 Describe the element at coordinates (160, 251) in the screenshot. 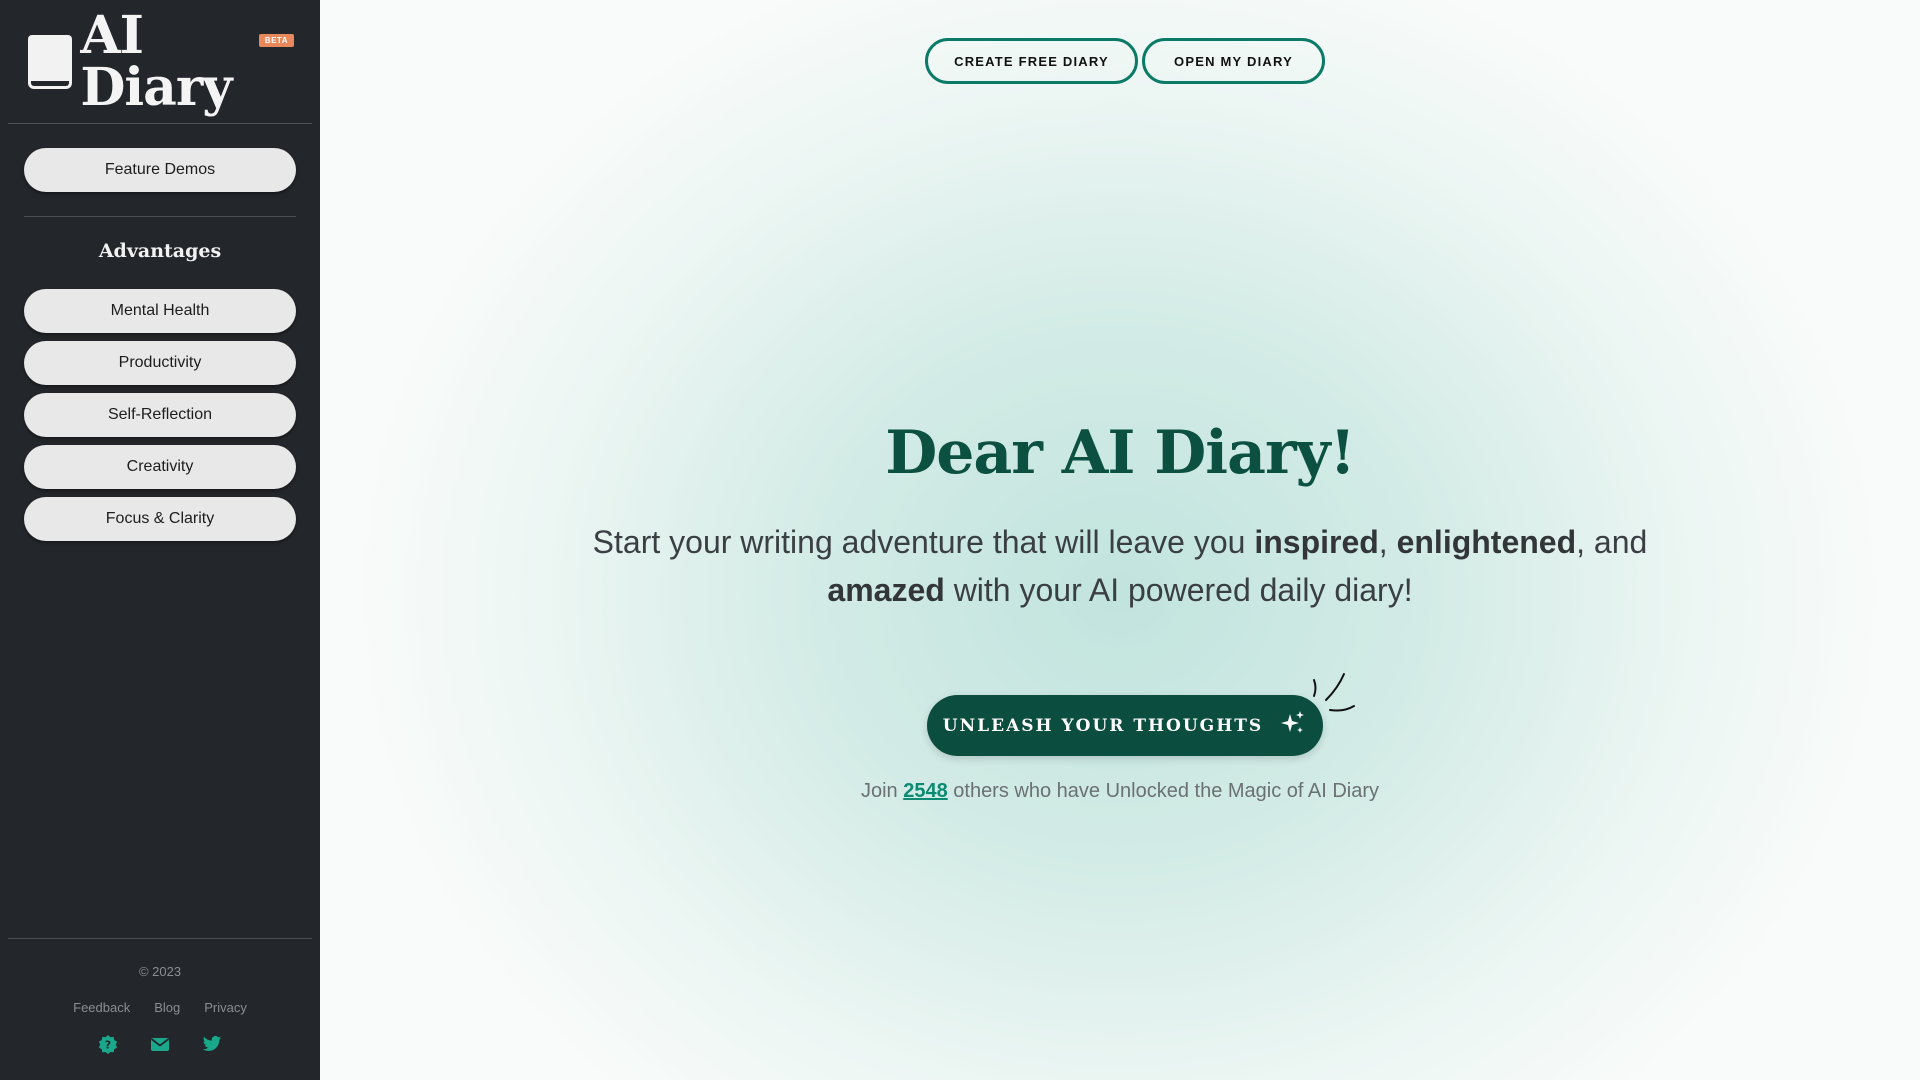

I see `advantages-heading: Advantages` at that location.